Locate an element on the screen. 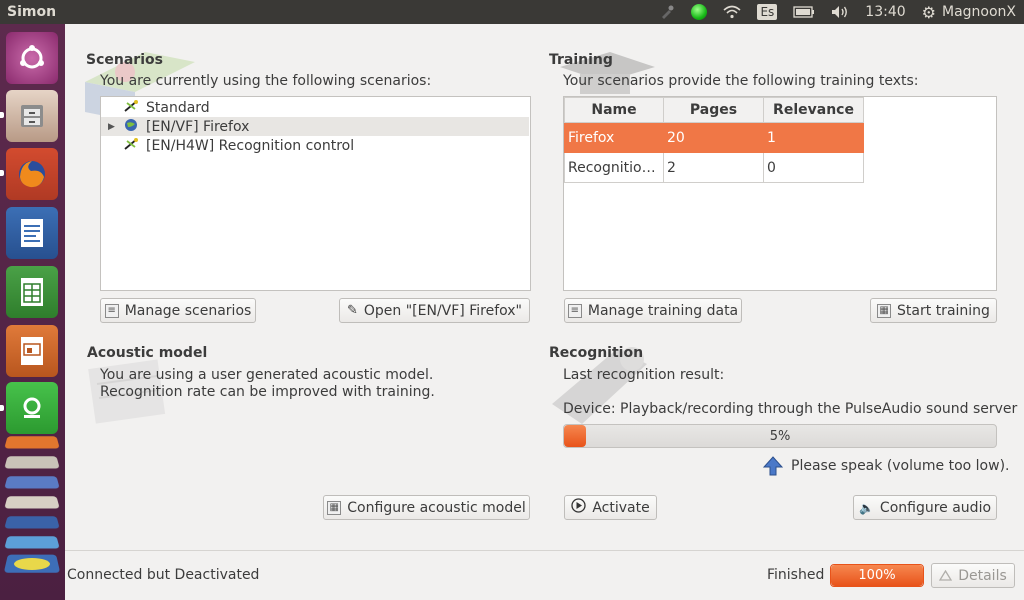 The image size is (1024, 600). training-title: Training is located at coordinates (581, 60).